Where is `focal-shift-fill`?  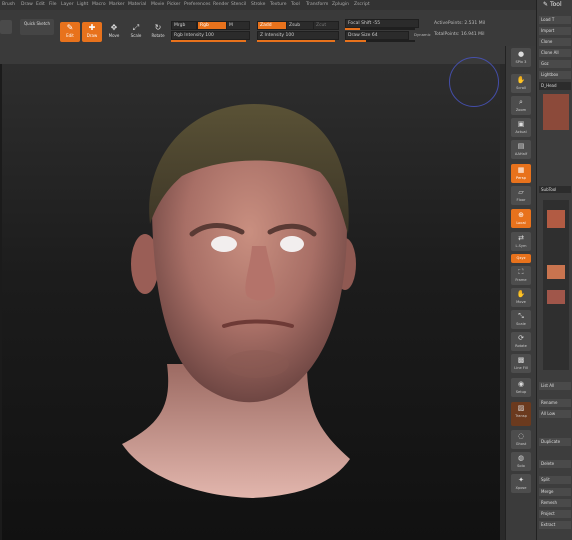
focal-shift-fill is located at coordinates (353, 29).